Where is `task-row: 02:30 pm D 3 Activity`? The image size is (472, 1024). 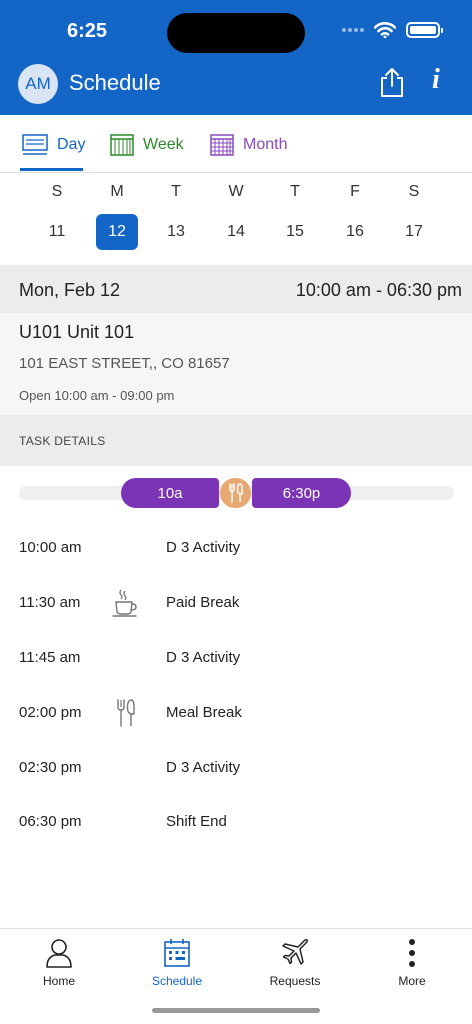
task-row: 02:30 pm D 3 Activity is located at coordinates (236, 768).